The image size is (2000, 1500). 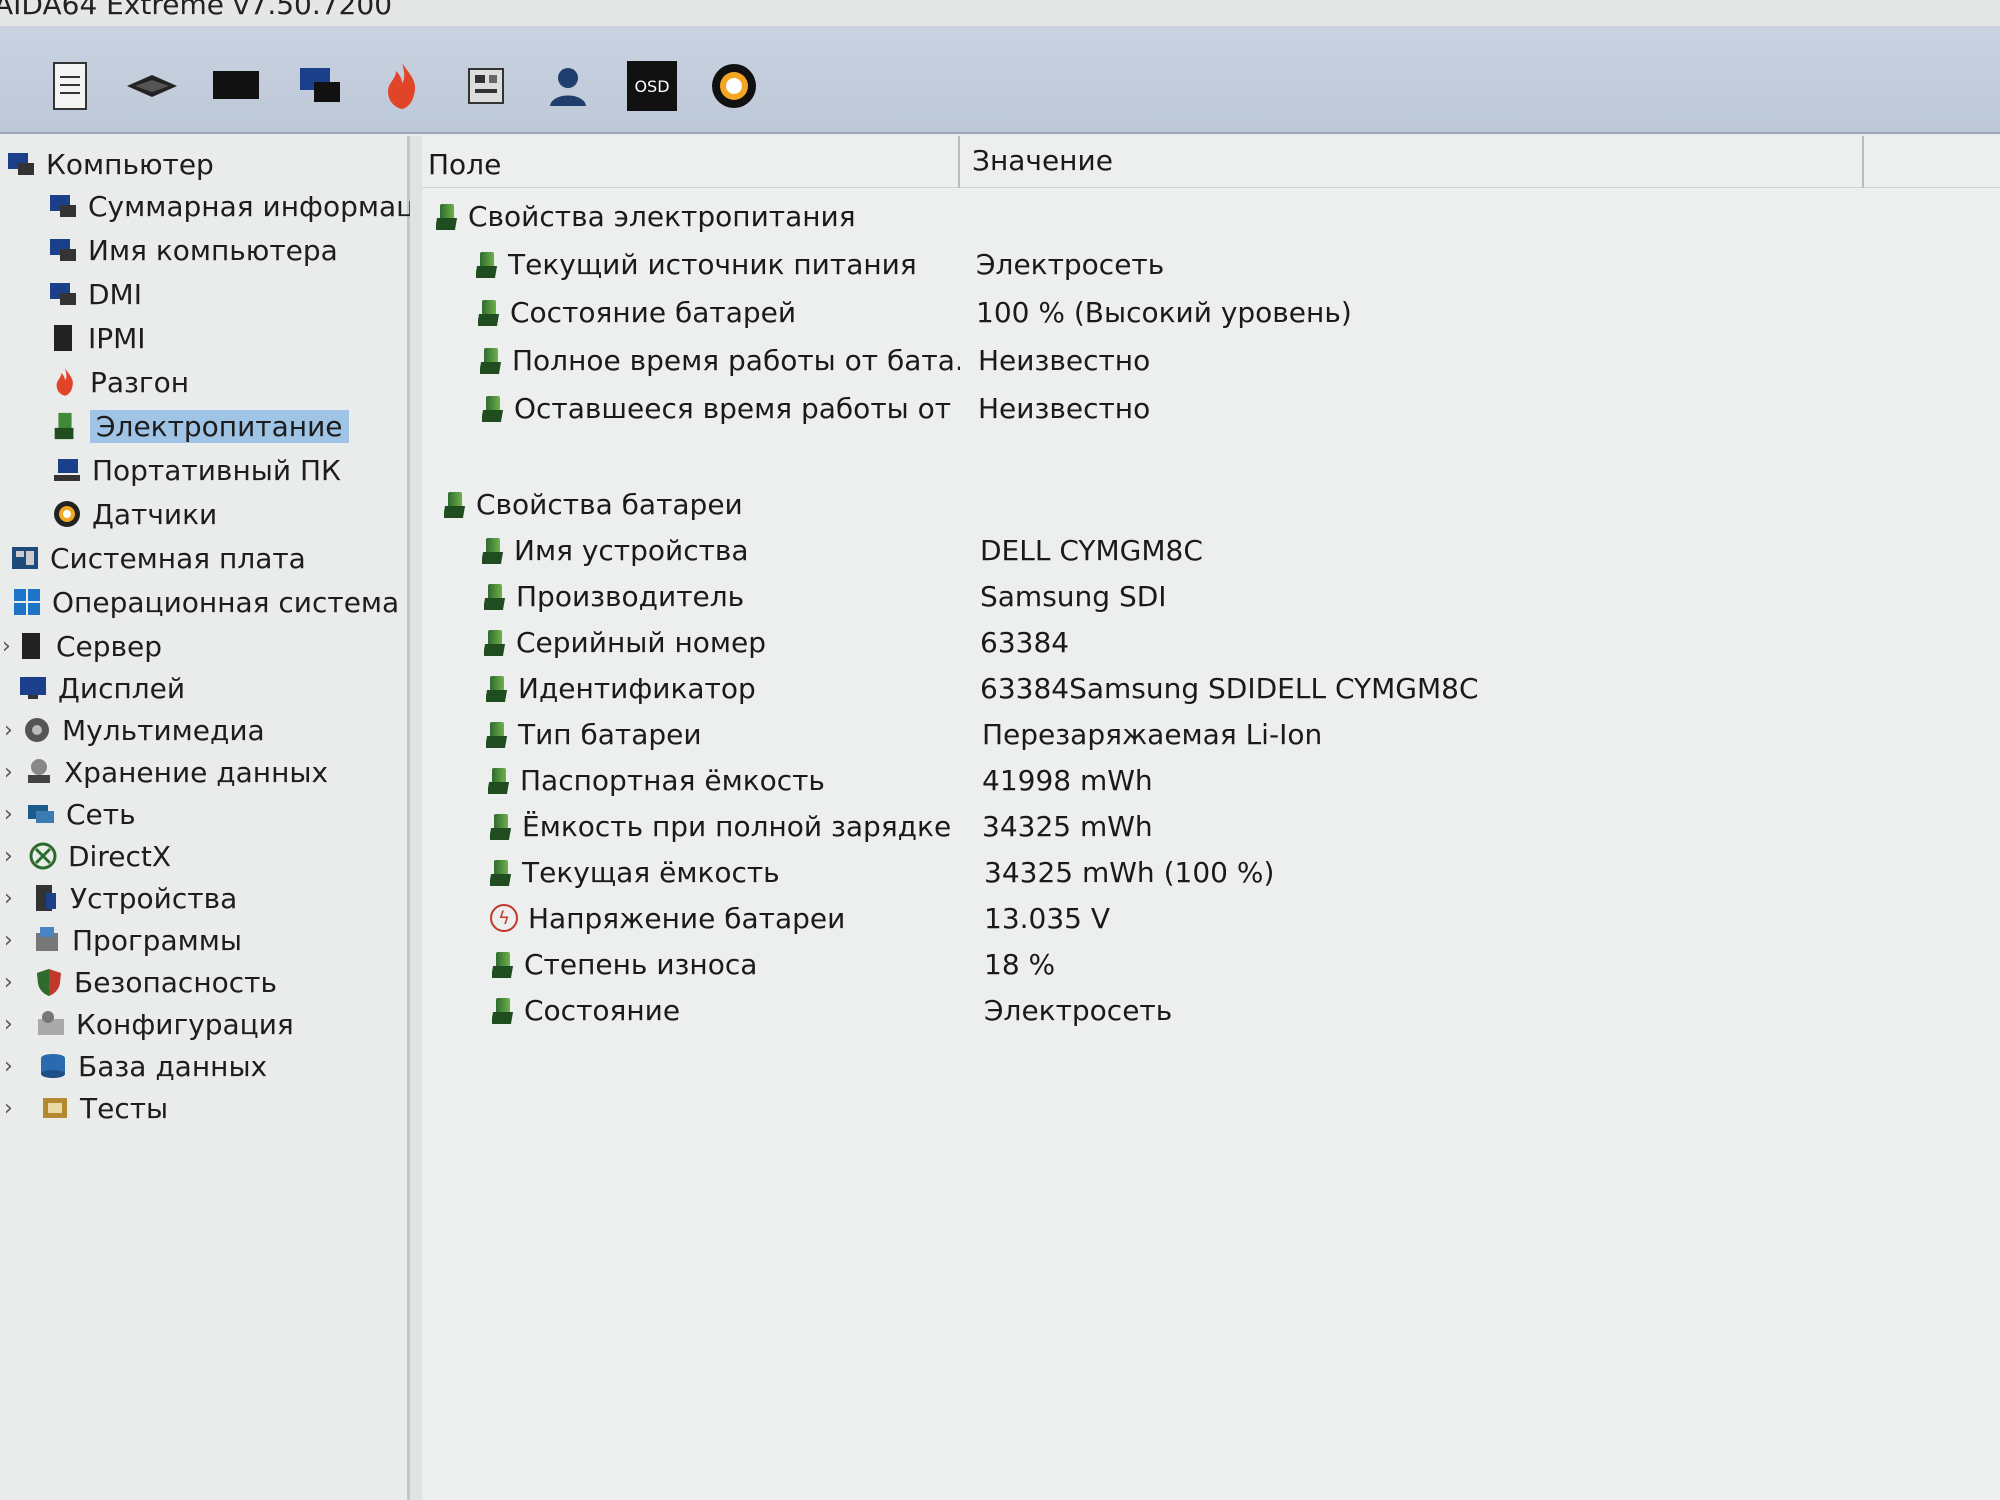 I want to click on database-icon, so click(x=53, y=1066).